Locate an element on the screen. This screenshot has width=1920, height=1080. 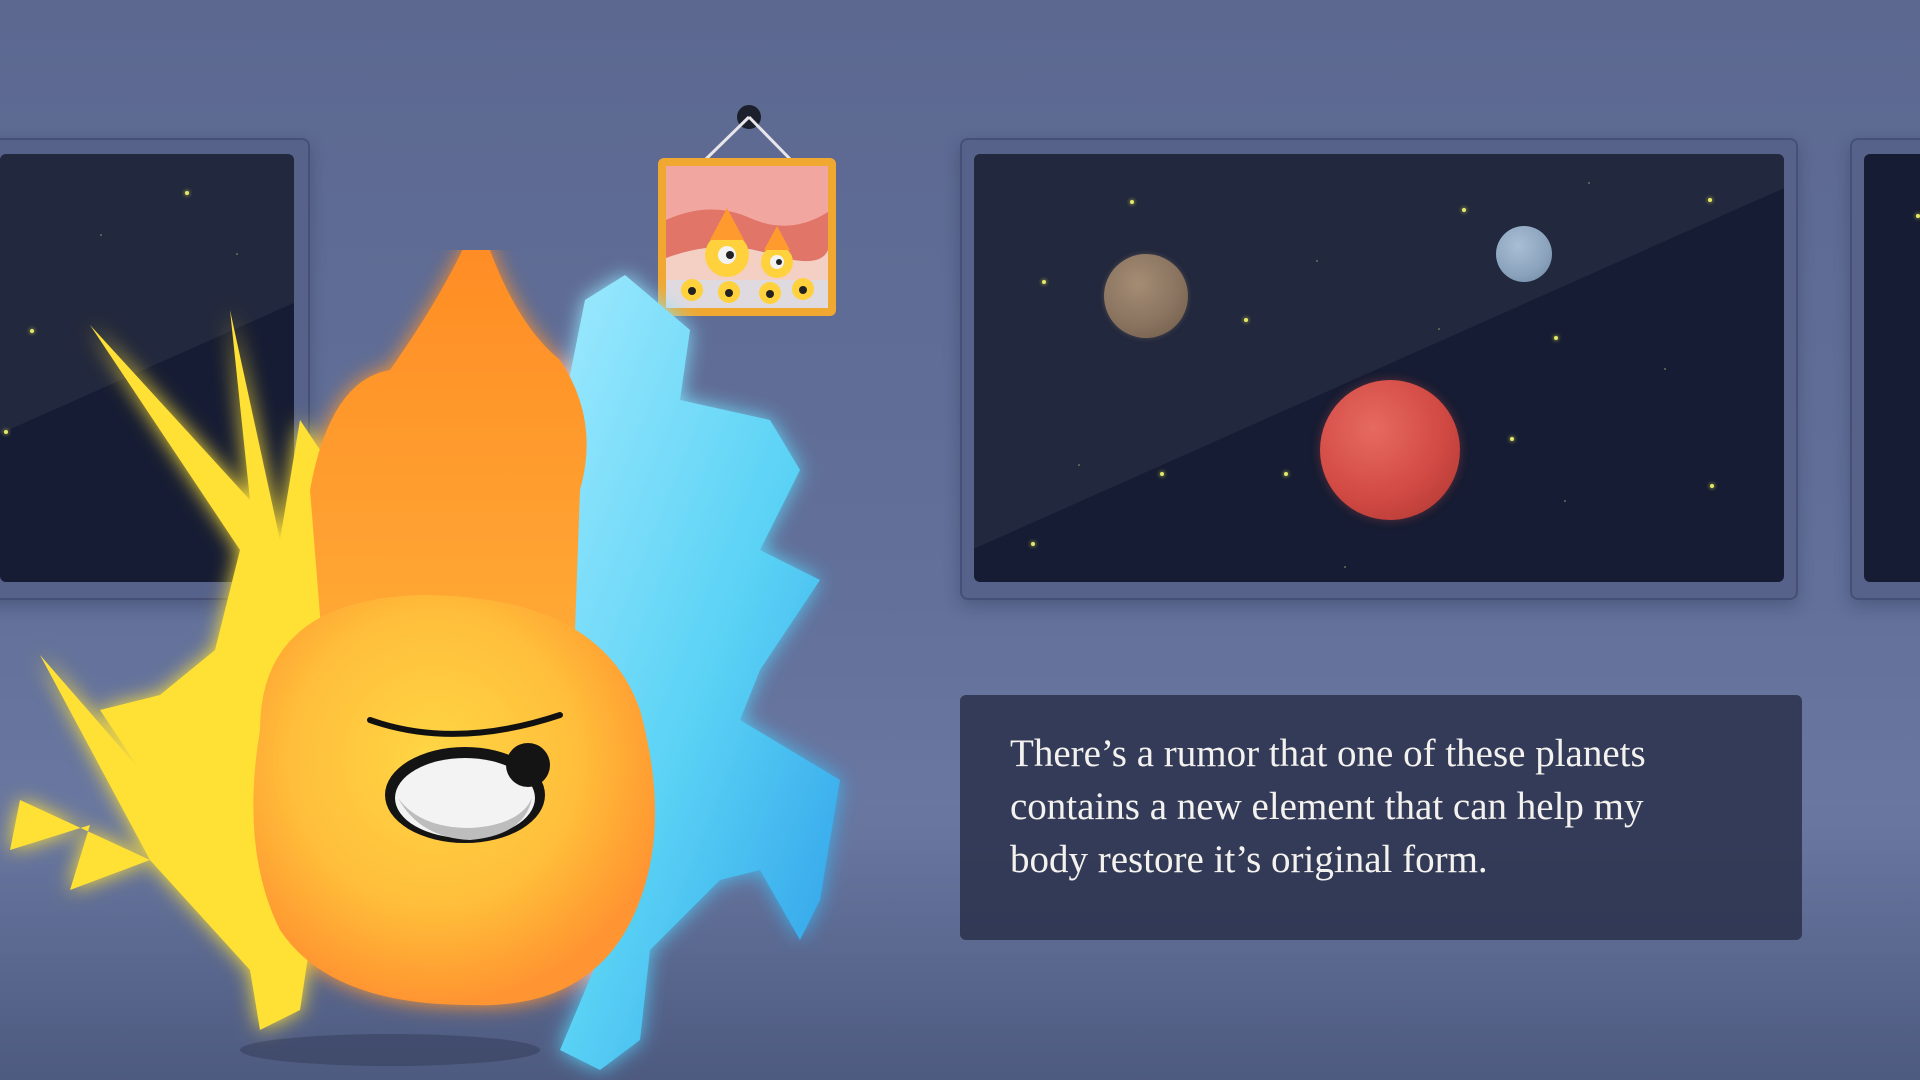
right-window-glass is located at coordinates (1892, 368).